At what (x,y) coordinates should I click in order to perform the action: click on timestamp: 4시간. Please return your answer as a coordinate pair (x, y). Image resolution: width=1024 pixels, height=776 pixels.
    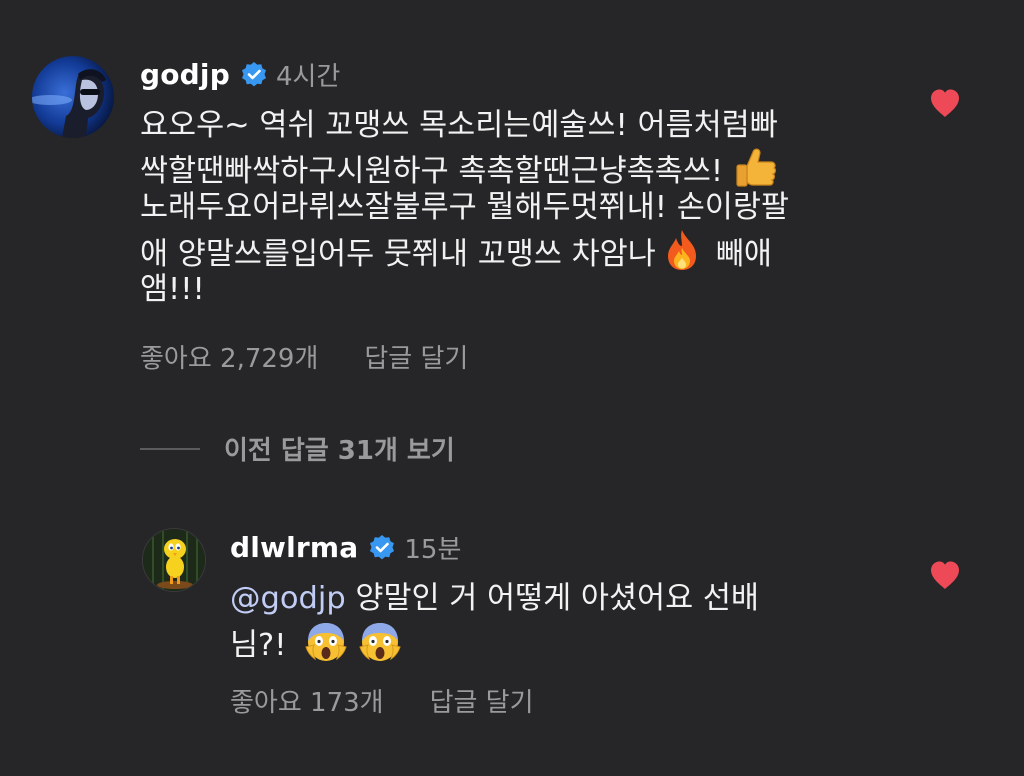
    Looking at the image, I should click on (308, 77).